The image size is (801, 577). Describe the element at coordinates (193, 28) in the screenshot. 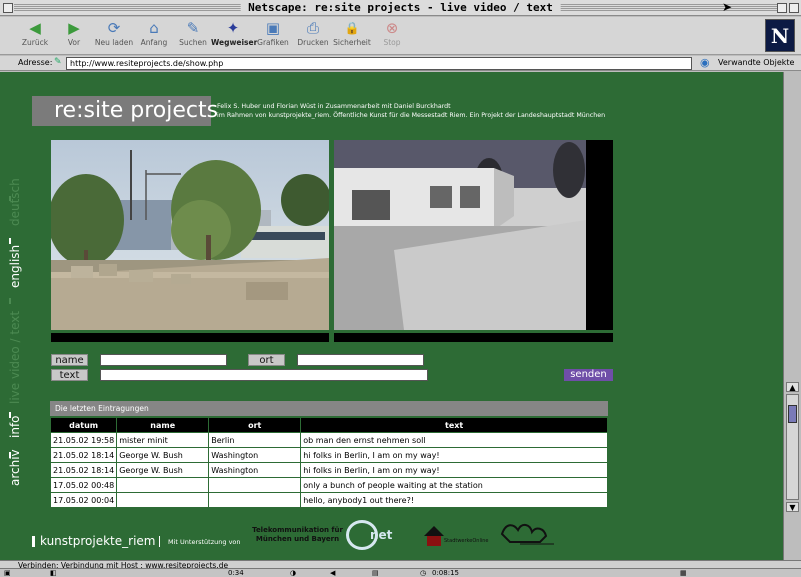

I see `search-icon: ✎` at that location.